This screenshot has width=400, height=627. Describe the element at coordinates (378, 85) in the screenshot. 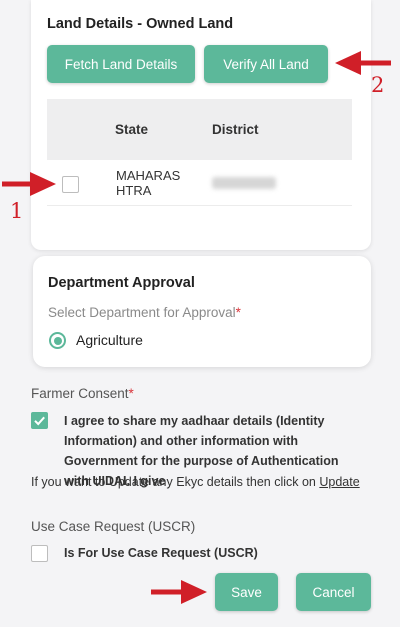

I see `annotation-step-2: 2` at that location.